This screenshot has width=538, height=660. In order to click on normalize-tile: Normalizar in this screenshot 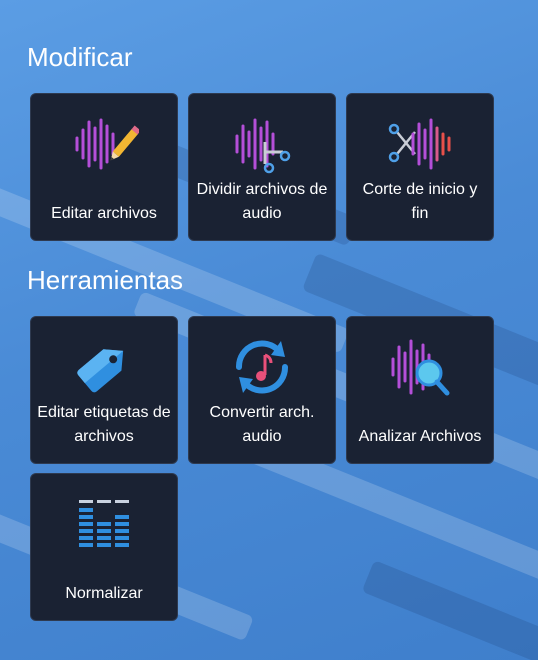, I will do `click(104, 547)`.